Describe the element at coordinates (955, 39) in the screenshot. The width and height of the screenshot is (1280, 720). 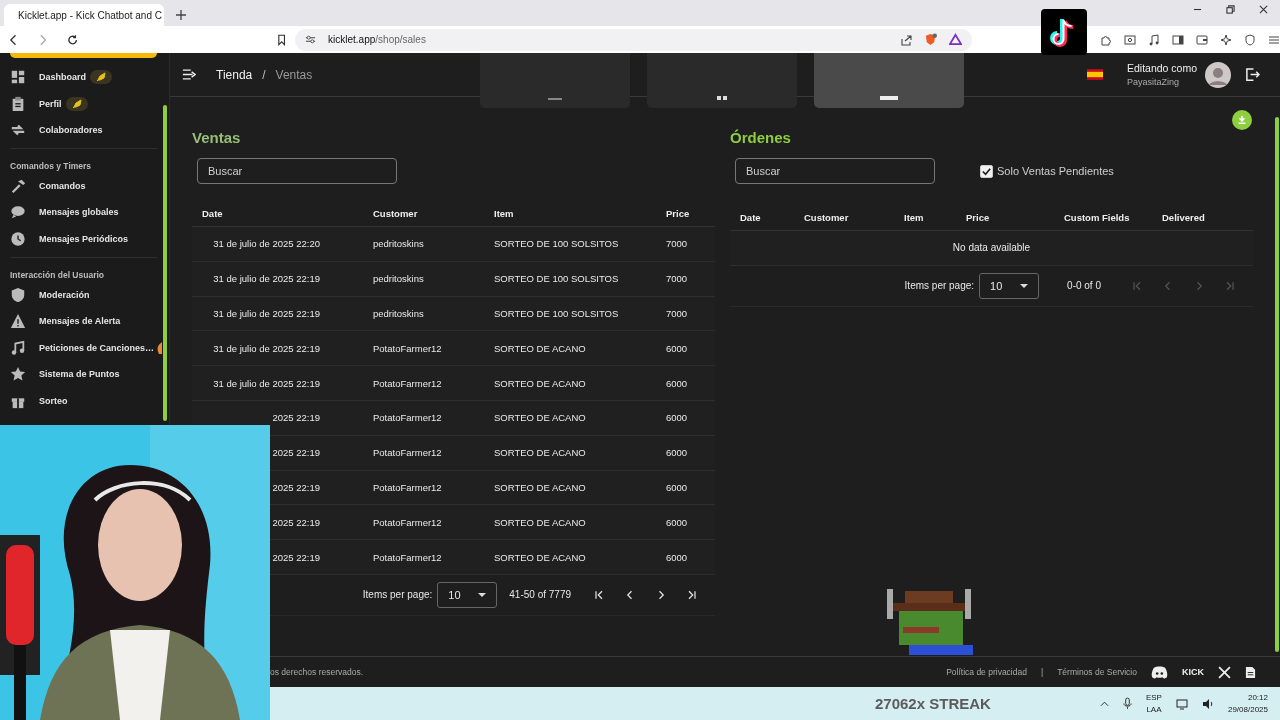
I see `triangle-icon` at that location.